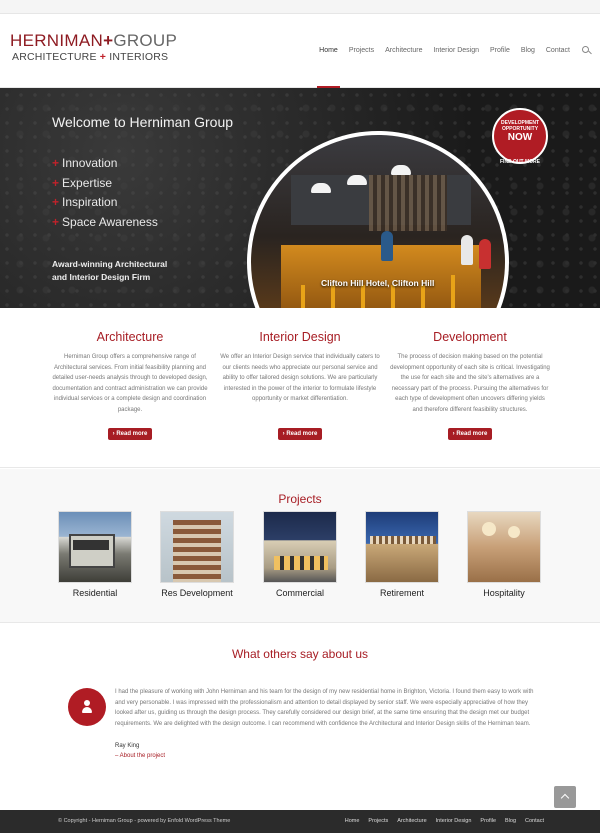 Image resolution: width=600 pixels, height=833 pixels. I want to click on badge-line-3: NOW, so click(520, 137).